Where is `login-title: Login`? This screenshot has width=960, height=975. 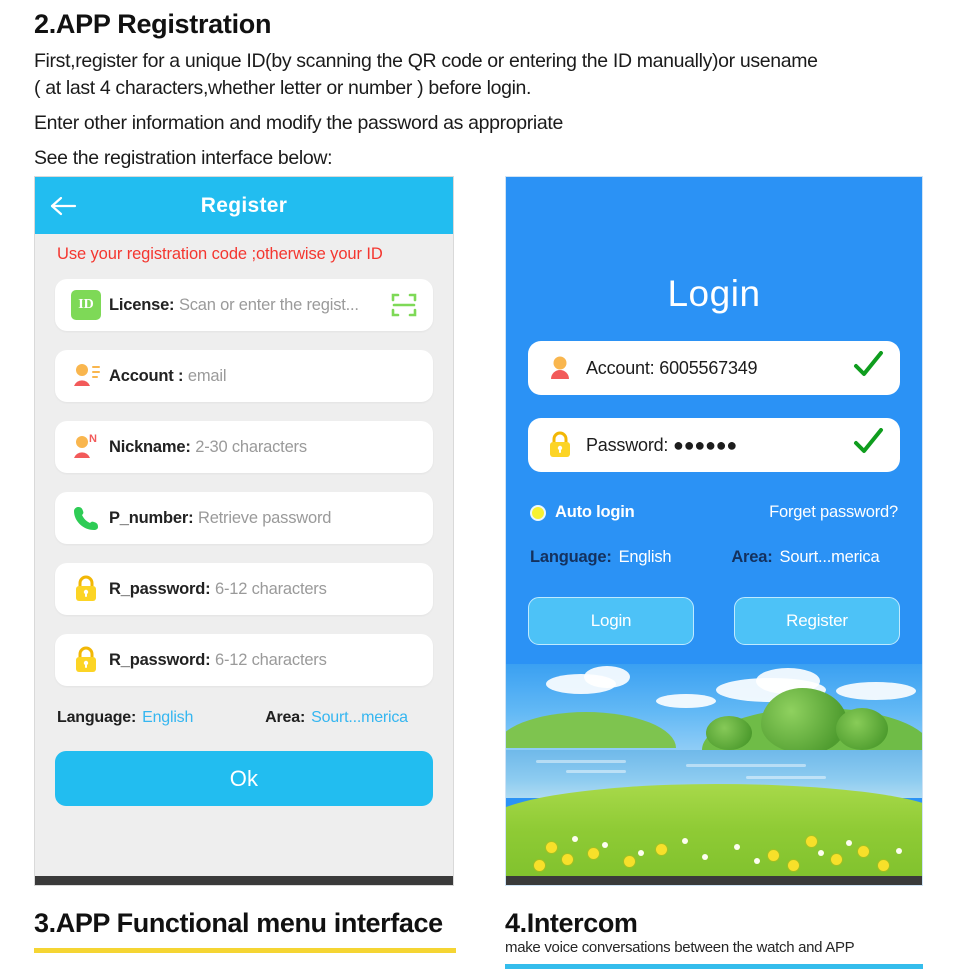 login-title: Login is located at coordinates (714, 293).